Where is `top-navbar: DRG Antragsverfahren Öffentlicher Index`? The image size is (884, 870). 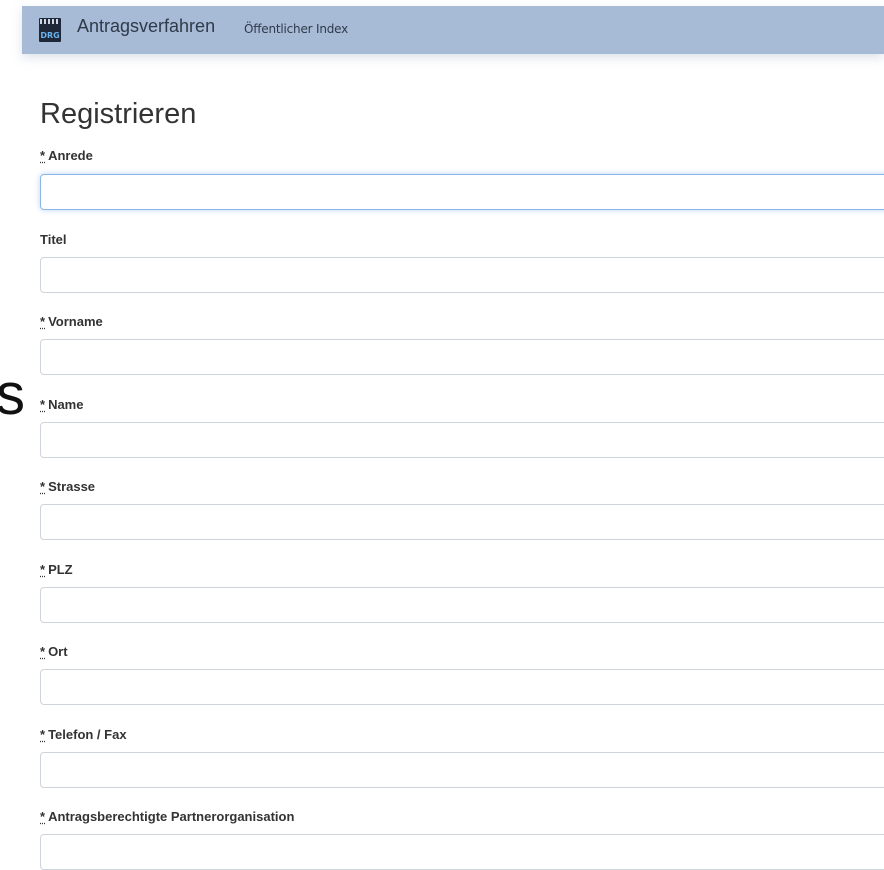
top-navbar: DRG Antragsverfahren Öffentlicher Index is located at coordinates (453, 30).